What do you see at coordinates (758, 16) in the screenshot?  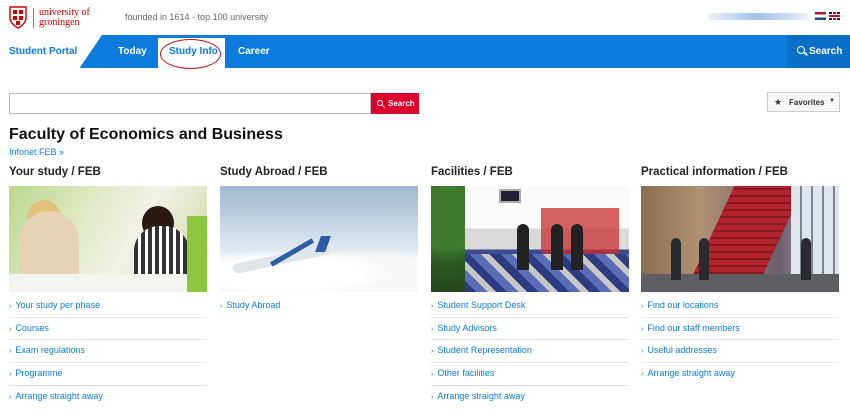 I see `user-name-blurred` at bounding box center [758, 16].